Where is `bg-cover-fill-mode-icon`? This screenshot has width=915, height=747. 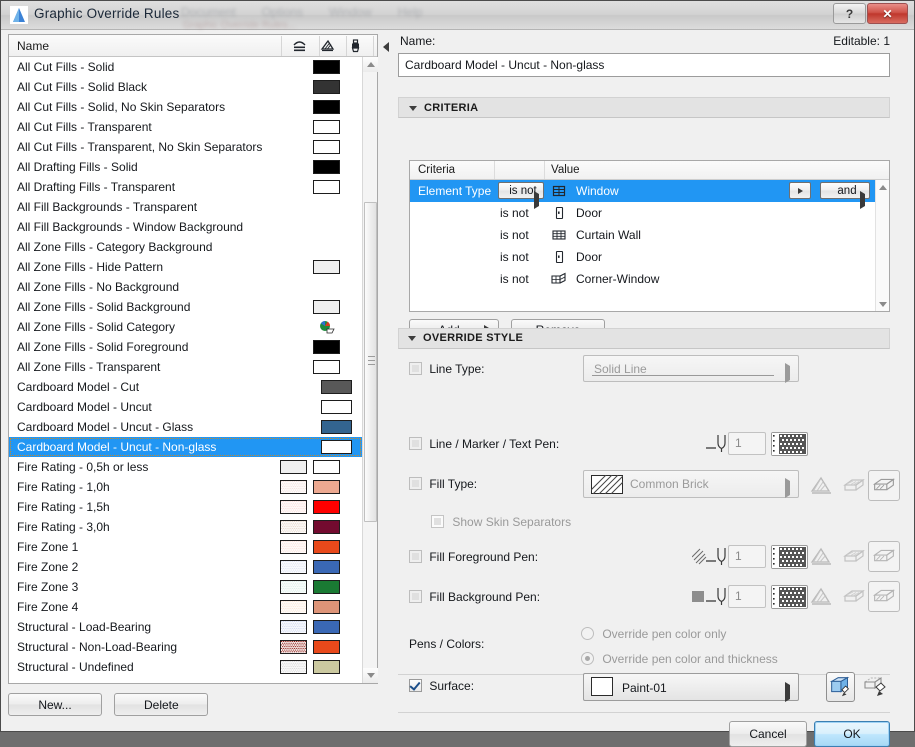
bg-cover-fill-mode-icon is located at coordinates (853, 597).